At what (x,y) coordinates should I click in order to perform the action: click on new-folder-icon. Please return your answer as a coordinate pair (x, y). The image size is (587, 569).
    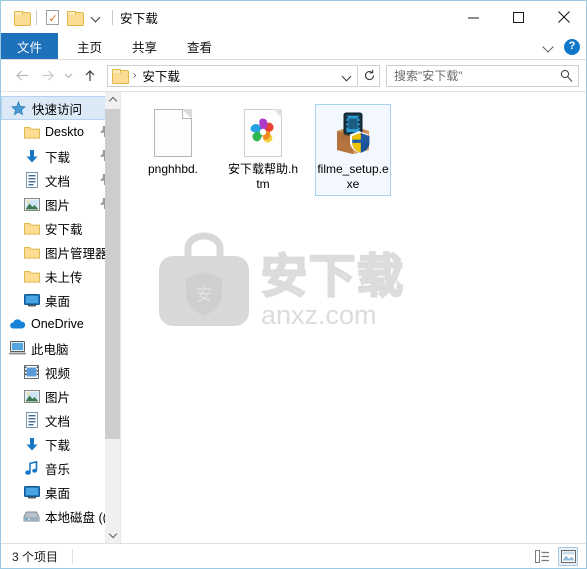
    Looking at the image, I should click on (75, 18).